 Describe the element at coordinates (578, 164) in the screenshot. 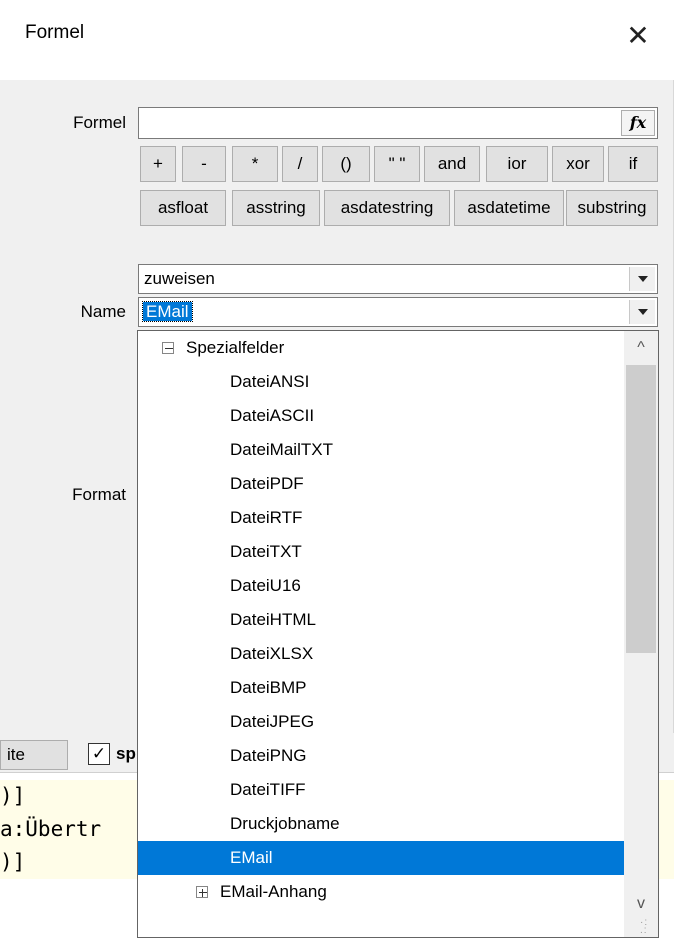

I see `xor-button: xor` at that location.